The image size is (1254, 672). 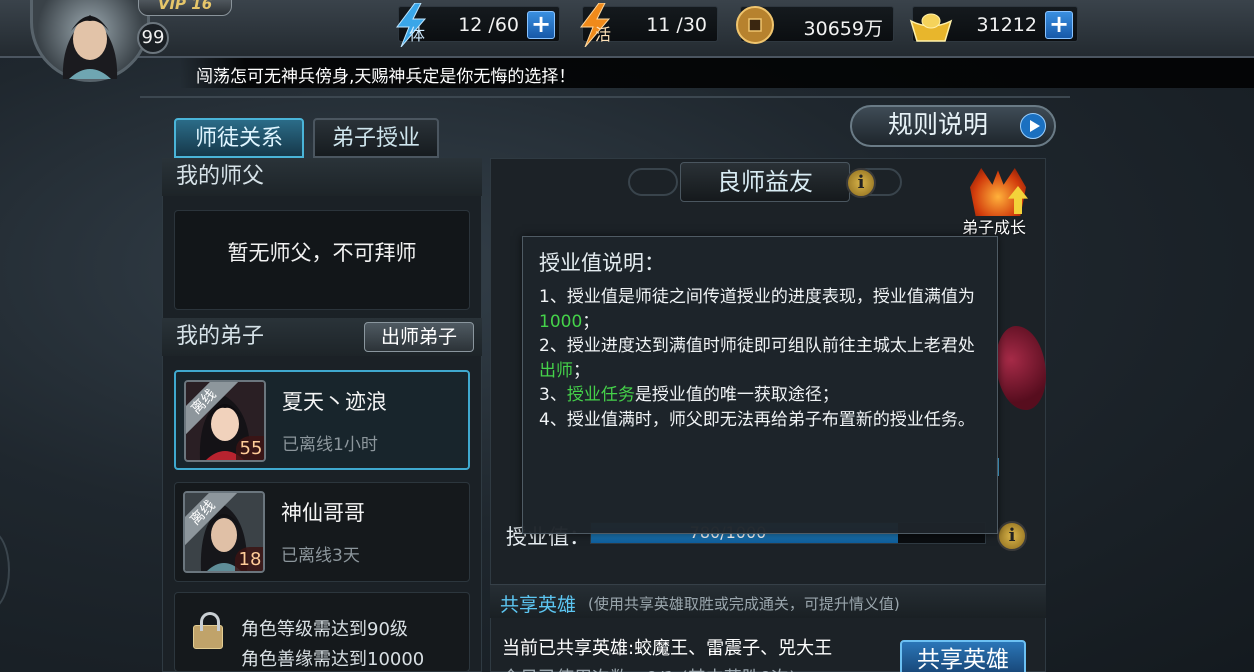 What do you see at coordinates (320, 556) in the screenshot?
I see `disciple-status: 已离线3天` at bounding box center [320, 556].